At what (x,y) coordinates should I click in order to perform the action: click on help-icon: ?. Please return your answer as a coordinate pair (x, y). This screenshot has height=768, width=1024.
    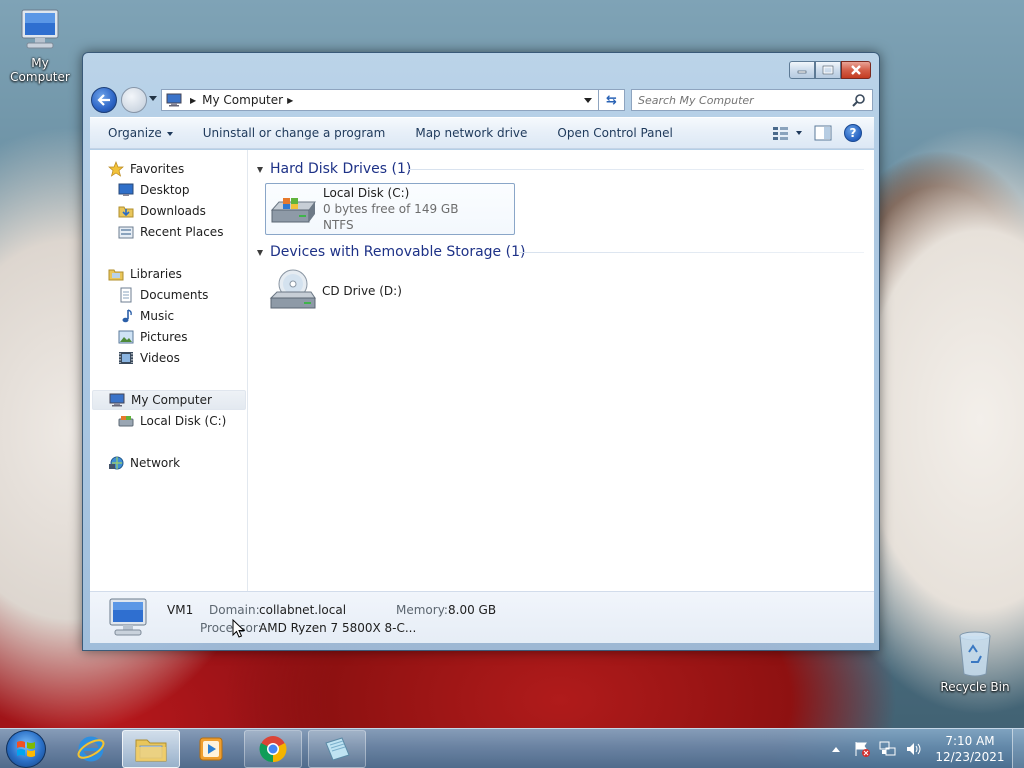
    Looking at the image, I should click on (853, 133).